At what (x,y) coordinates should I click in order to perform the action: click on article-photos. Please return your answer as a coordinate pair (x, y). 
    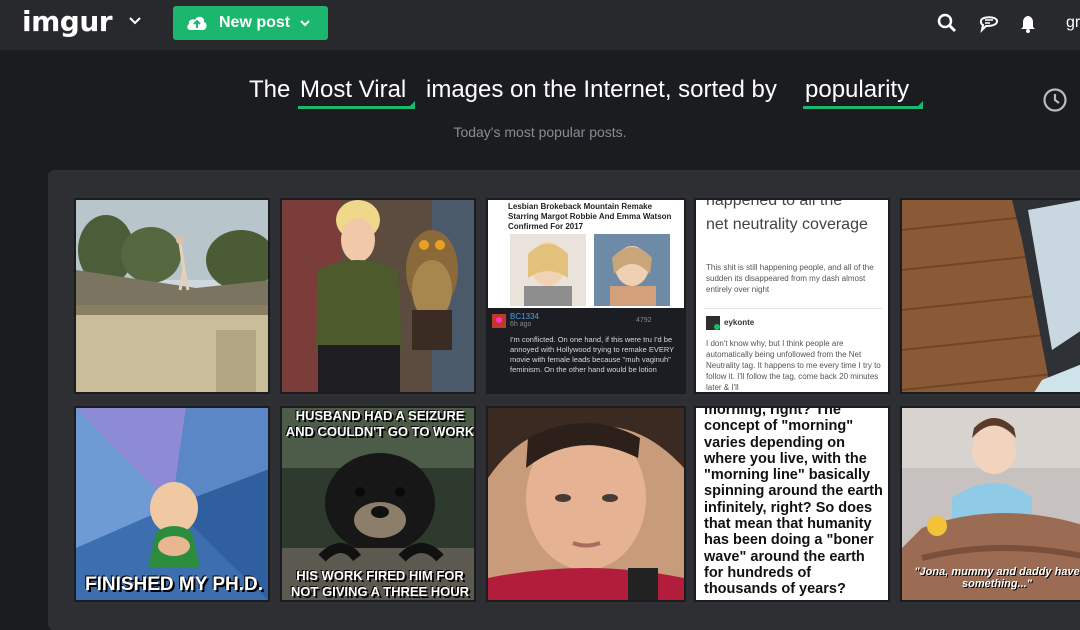
    Looking at the image, I should click on (590, 270).